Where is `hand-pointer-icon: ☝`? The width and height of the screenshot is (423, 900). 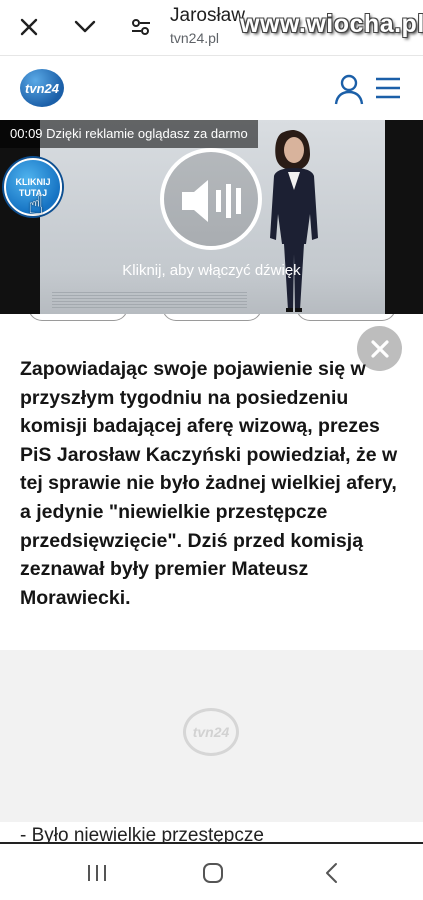 hand-pointer-icon: ☝ is located at coordinates (36, 205).